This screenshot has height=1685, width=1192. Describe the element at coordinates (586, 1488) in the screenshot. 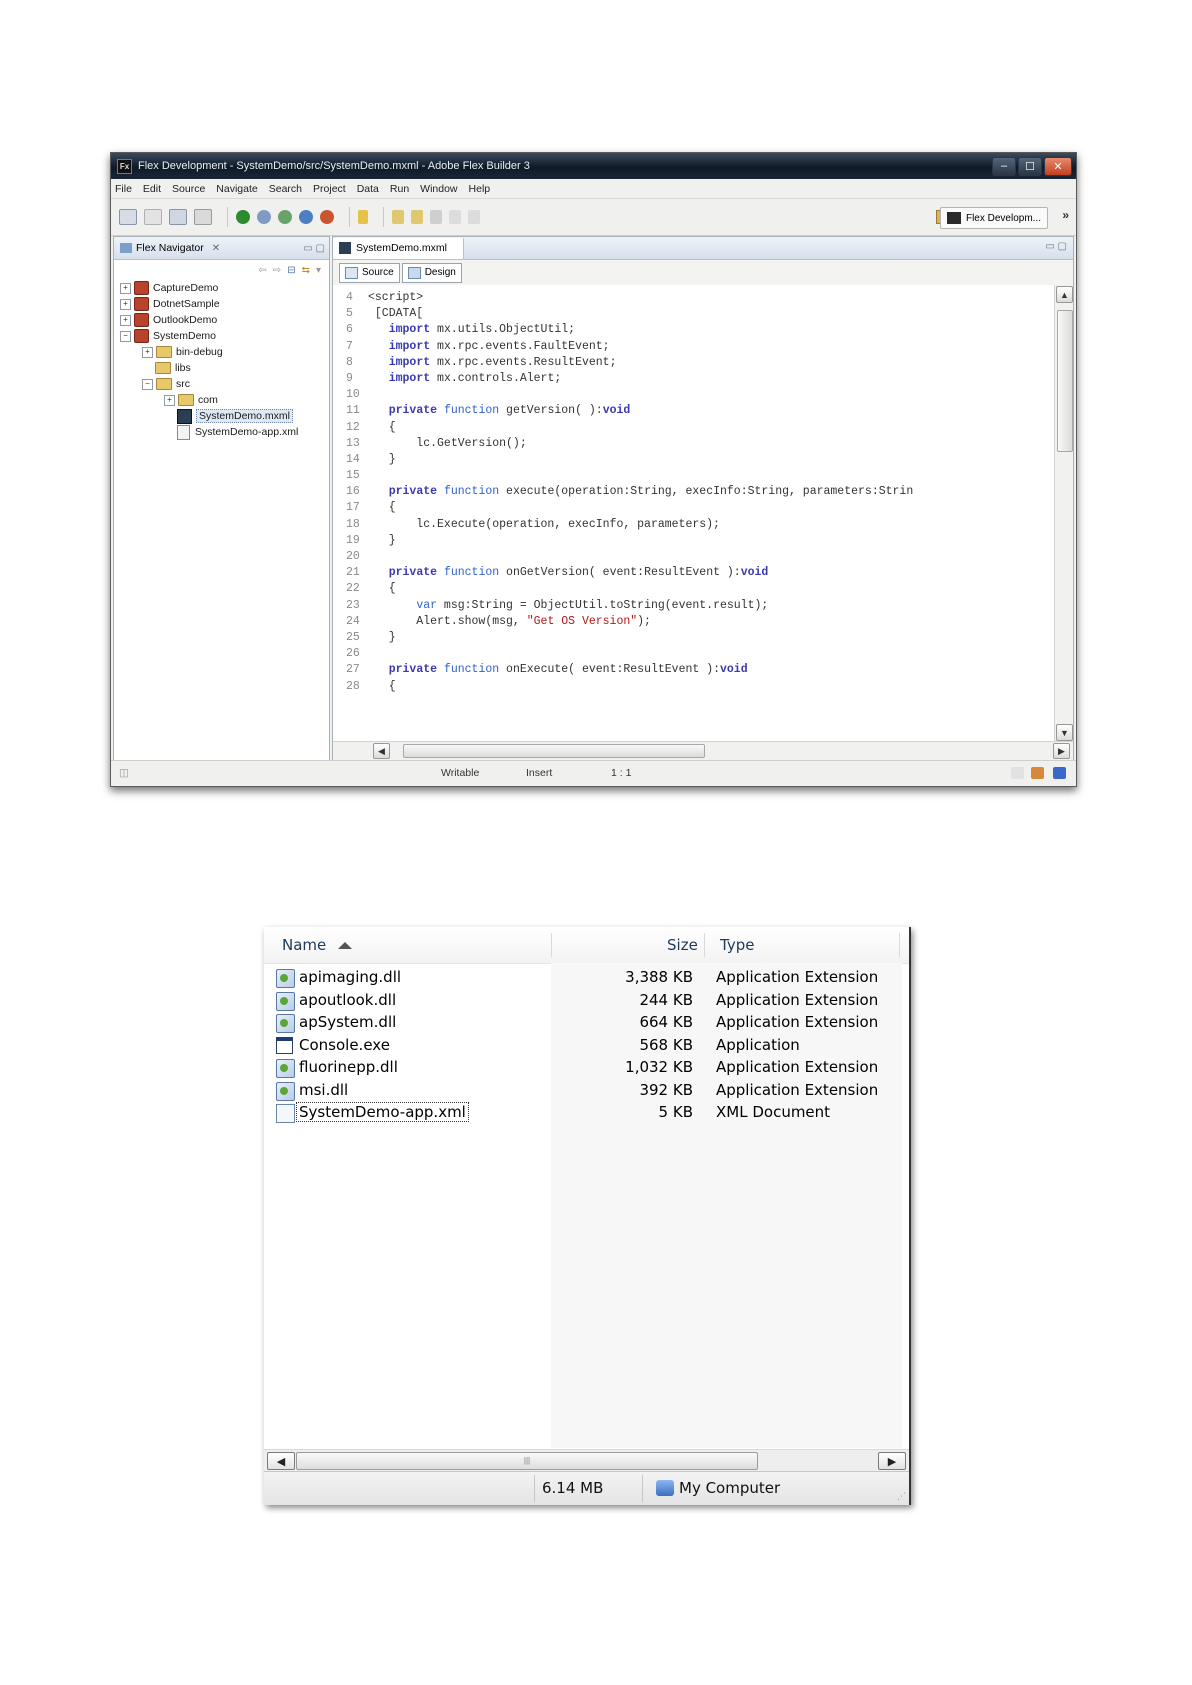

I see `explorer-status-bar: 6.14 MB My Computer ⋰` at that location.